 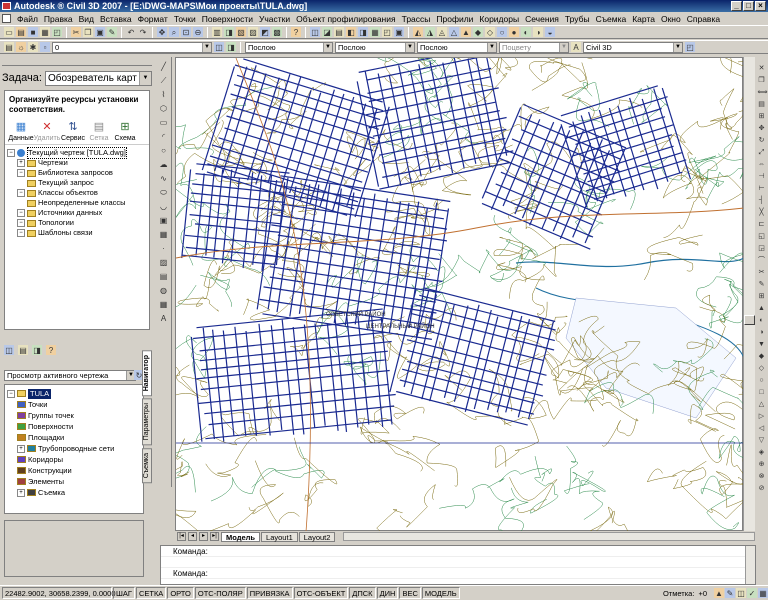 What do you see at coordinates (124, 131) in the screenshot?
I see `map-tool-4: ⊞ Схема` at bounding box center [124, 131].